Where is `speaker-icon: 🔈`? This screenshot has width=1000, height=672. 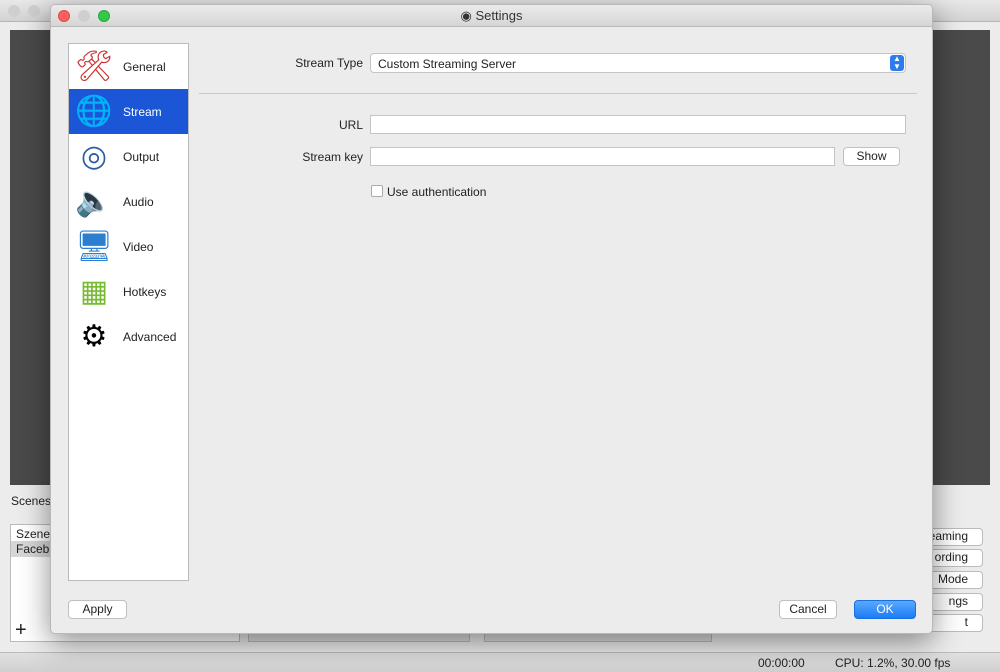
speaker-icon: 🔈 is located at coordinates (94, 201).